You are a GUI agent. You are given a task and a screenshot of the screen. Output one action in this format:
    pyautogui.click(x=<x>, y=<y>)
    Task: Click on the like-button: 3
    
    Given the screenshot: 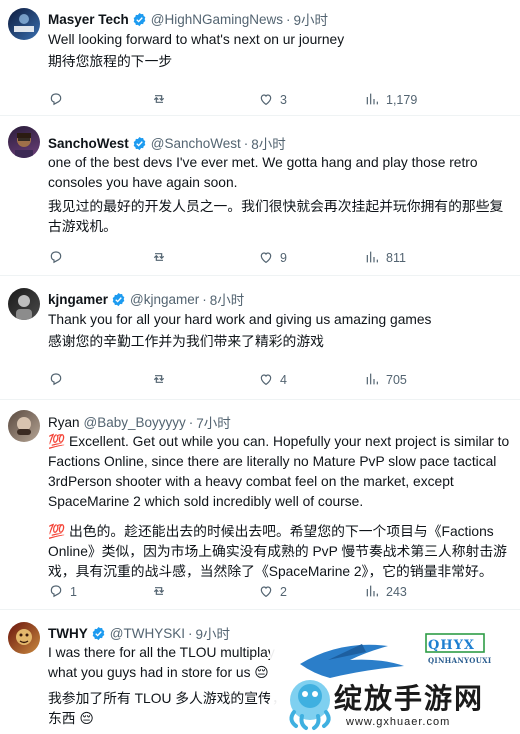 What is the action you would take?
    pyautogui.click(x=272, y=100)
    